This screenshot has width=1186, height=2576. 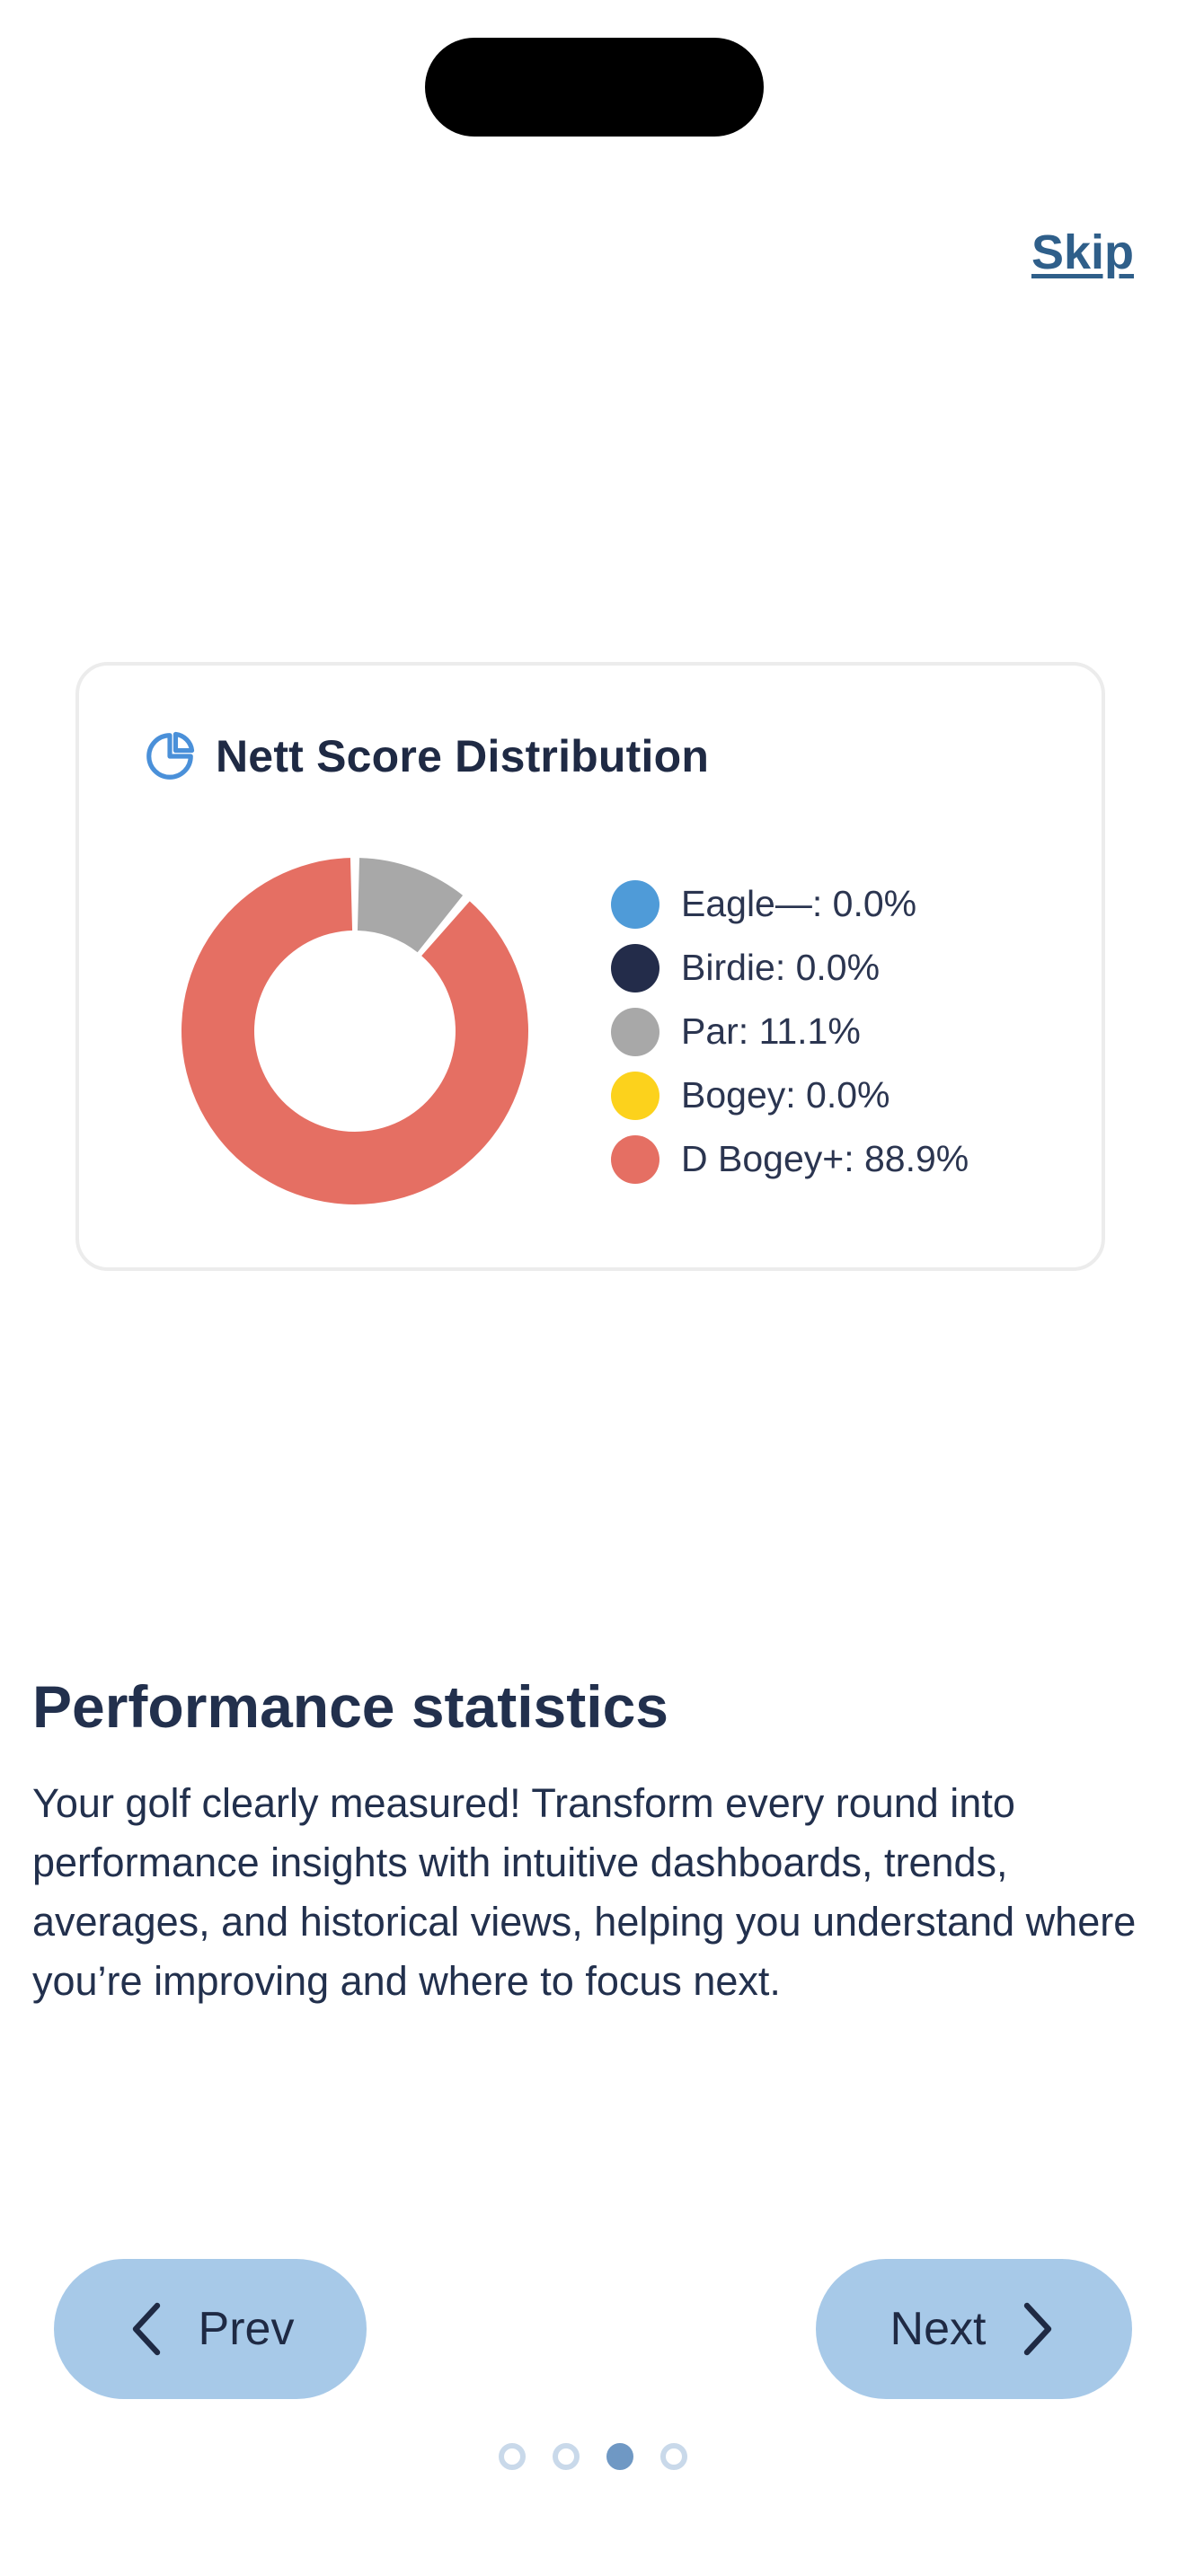 I want to click on next-button: Next, so click(x=974, y=2329).